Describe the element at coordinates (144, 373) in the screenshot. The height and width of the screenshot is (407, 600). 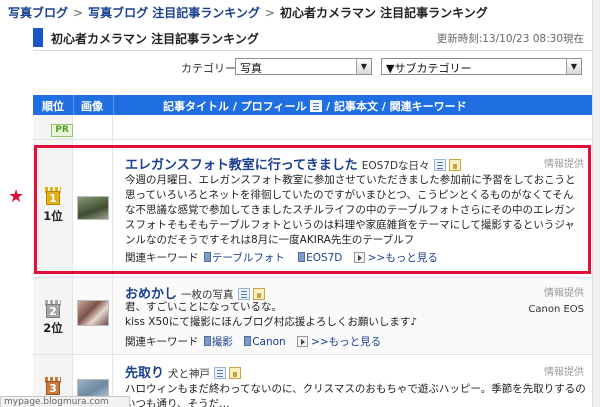
I see `entry-title: 先取り` at that location.